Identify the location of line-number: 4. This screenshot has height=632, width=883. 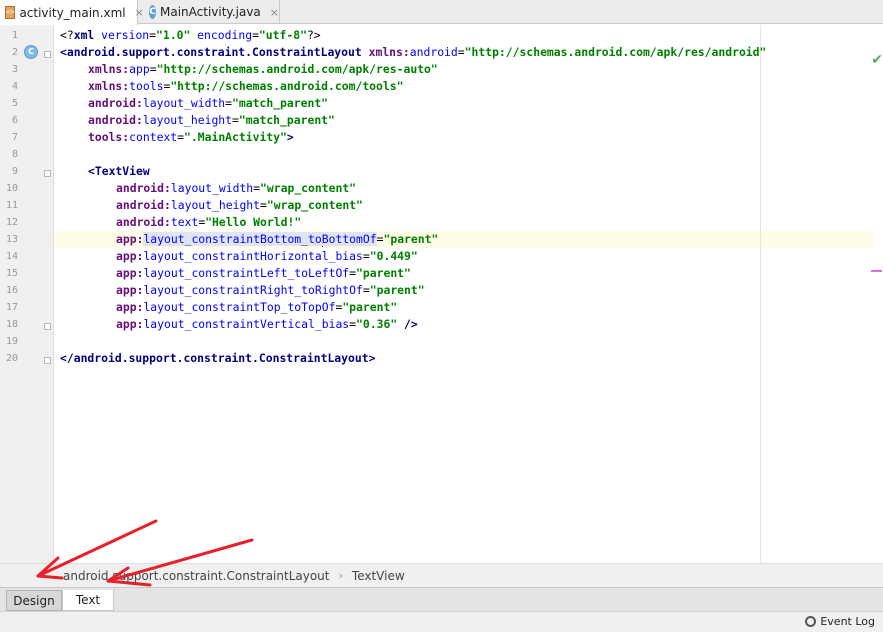
(14, 86).